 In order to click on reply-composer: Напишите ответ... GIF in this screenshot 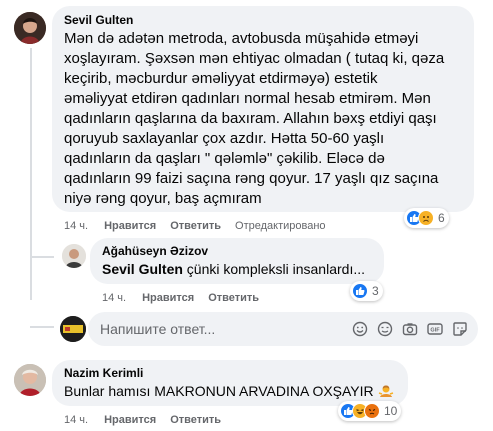, I will do `click(283, 329)`.